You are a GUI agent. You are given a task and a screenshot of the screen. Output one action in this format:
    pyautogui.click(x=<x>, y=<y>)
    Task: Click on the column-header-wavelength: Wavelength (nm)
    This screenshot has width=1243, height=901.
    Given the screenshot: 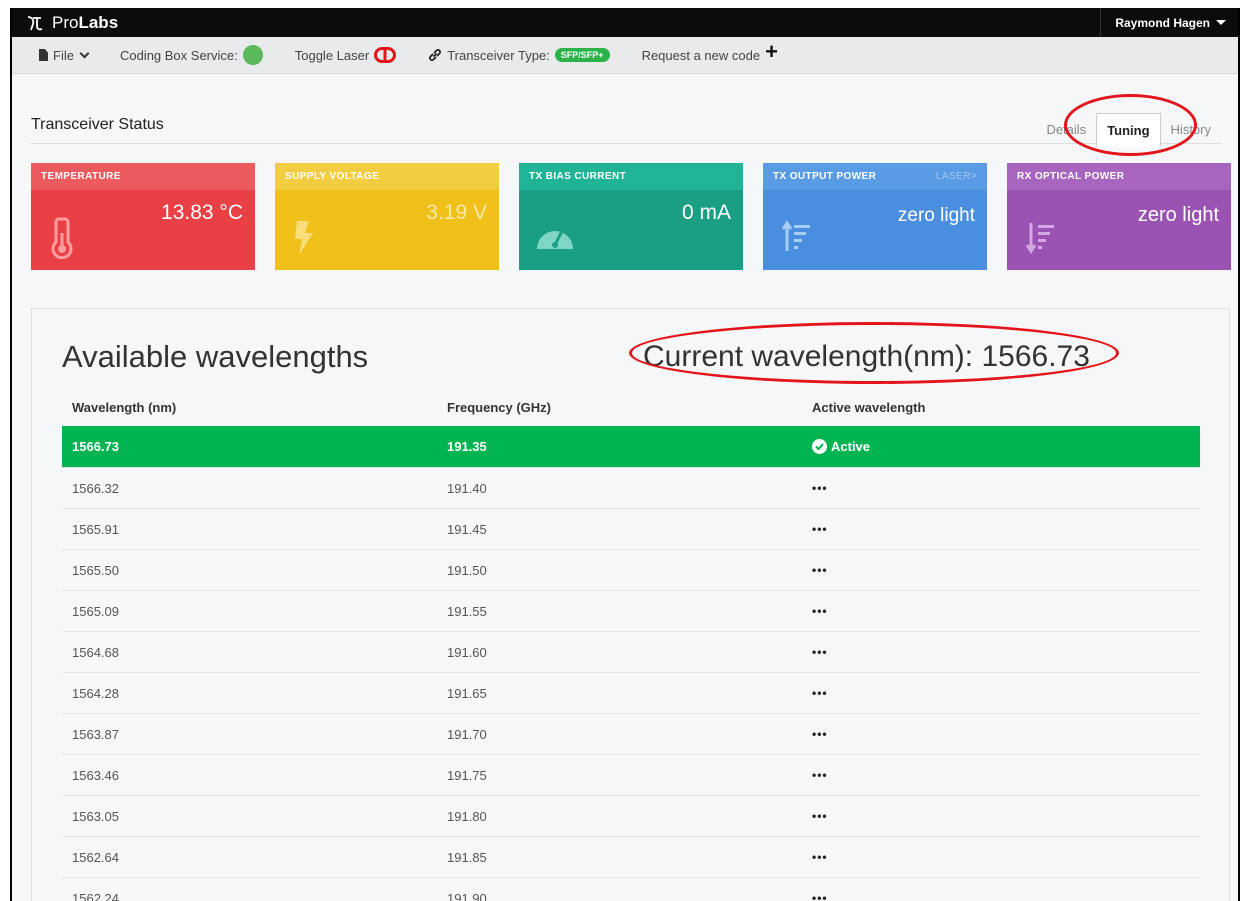 What is the action you would take?
    pyautogui.click(x=124, y=407)
    